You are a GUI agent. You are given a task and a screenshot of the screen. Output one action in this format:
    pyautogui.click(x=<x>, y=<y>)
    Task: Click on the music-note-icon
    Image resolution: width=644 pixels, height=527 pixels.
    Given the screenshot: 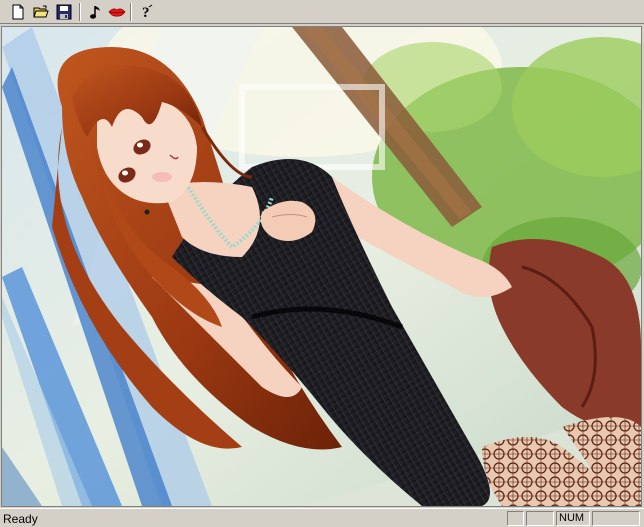 What is the action you would take?
    pyautogui.click(x=95, y=12)
    